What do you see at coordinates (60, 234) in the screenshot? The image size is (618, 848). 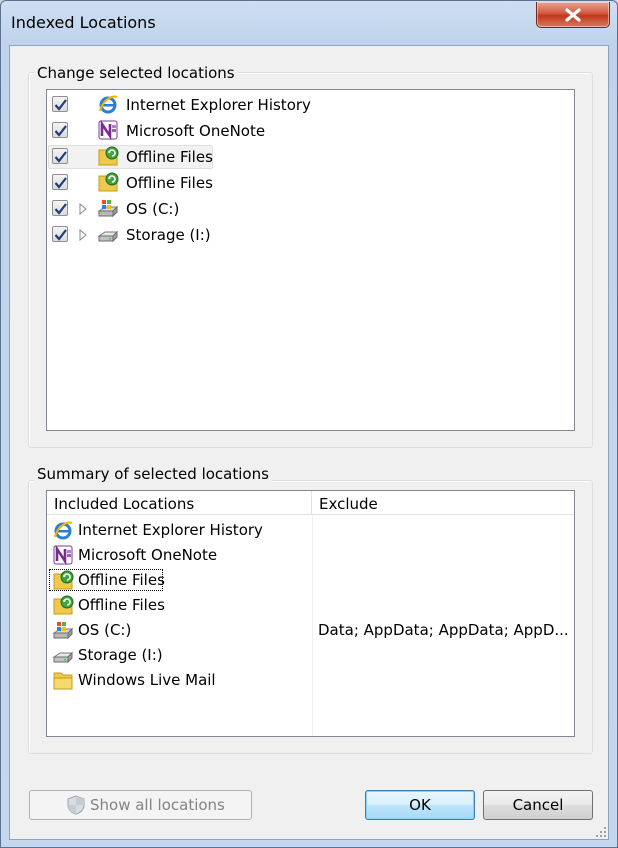 I see `checkbox-storage-i` at bounding box center [60, 234].